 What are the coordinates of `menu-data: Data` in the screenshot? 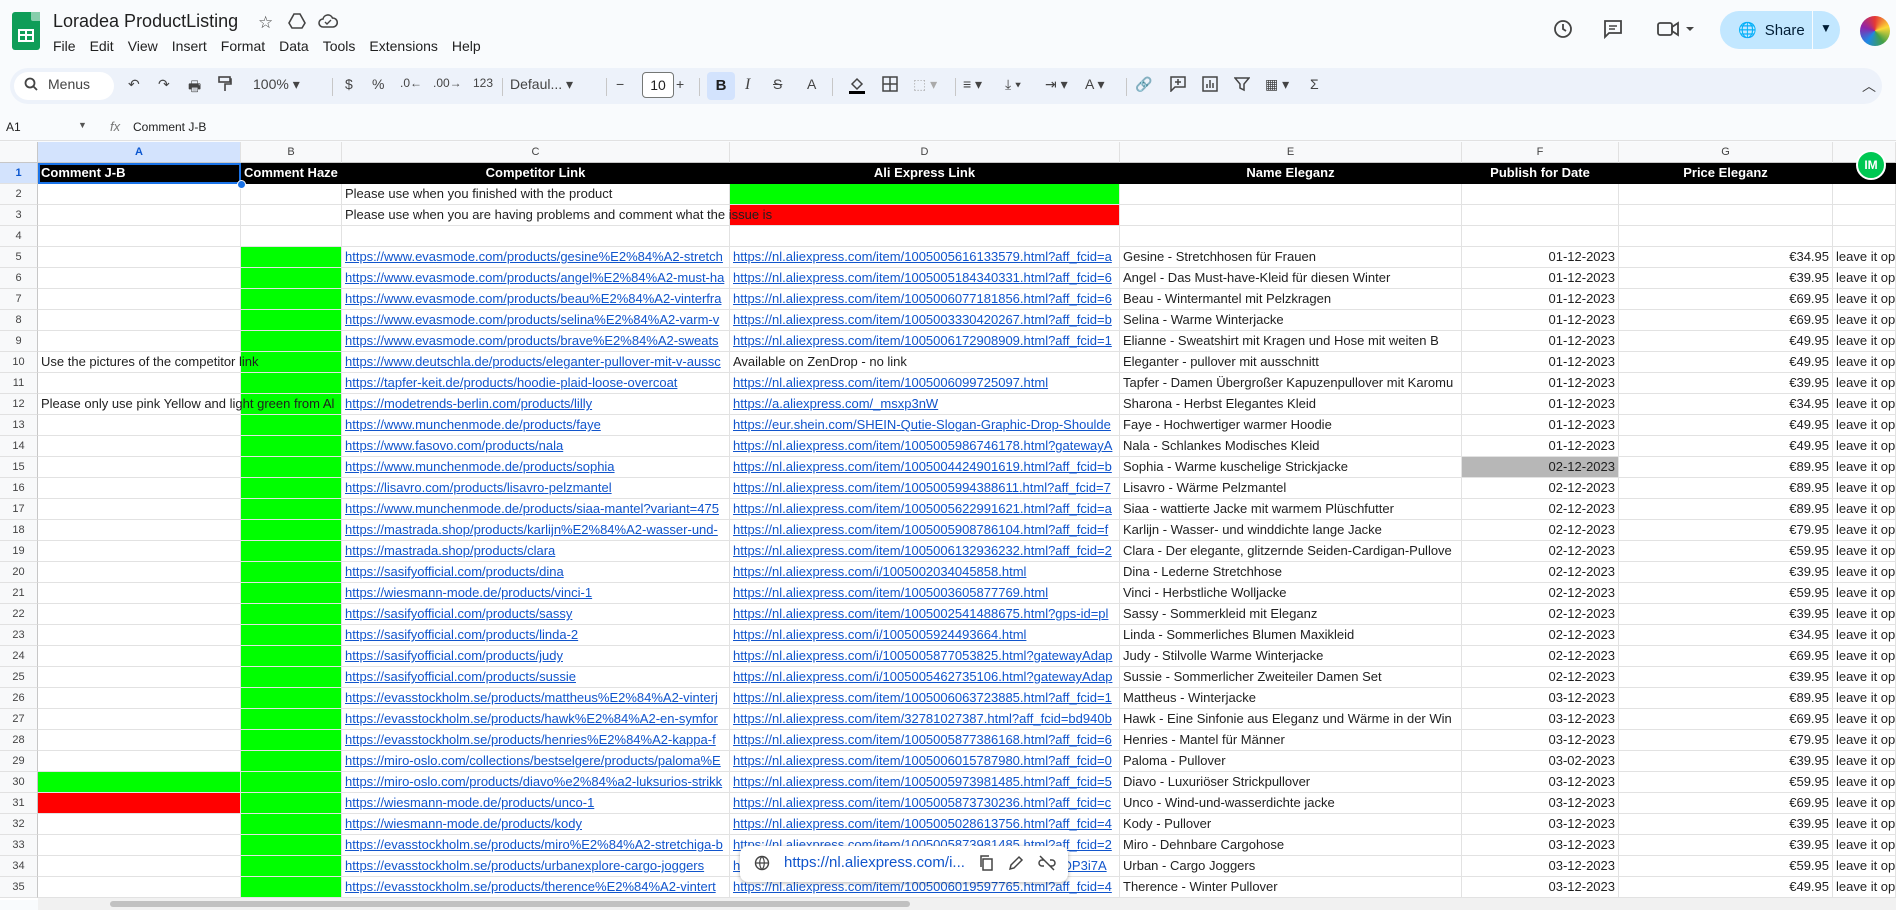 It's located at (297, 46).